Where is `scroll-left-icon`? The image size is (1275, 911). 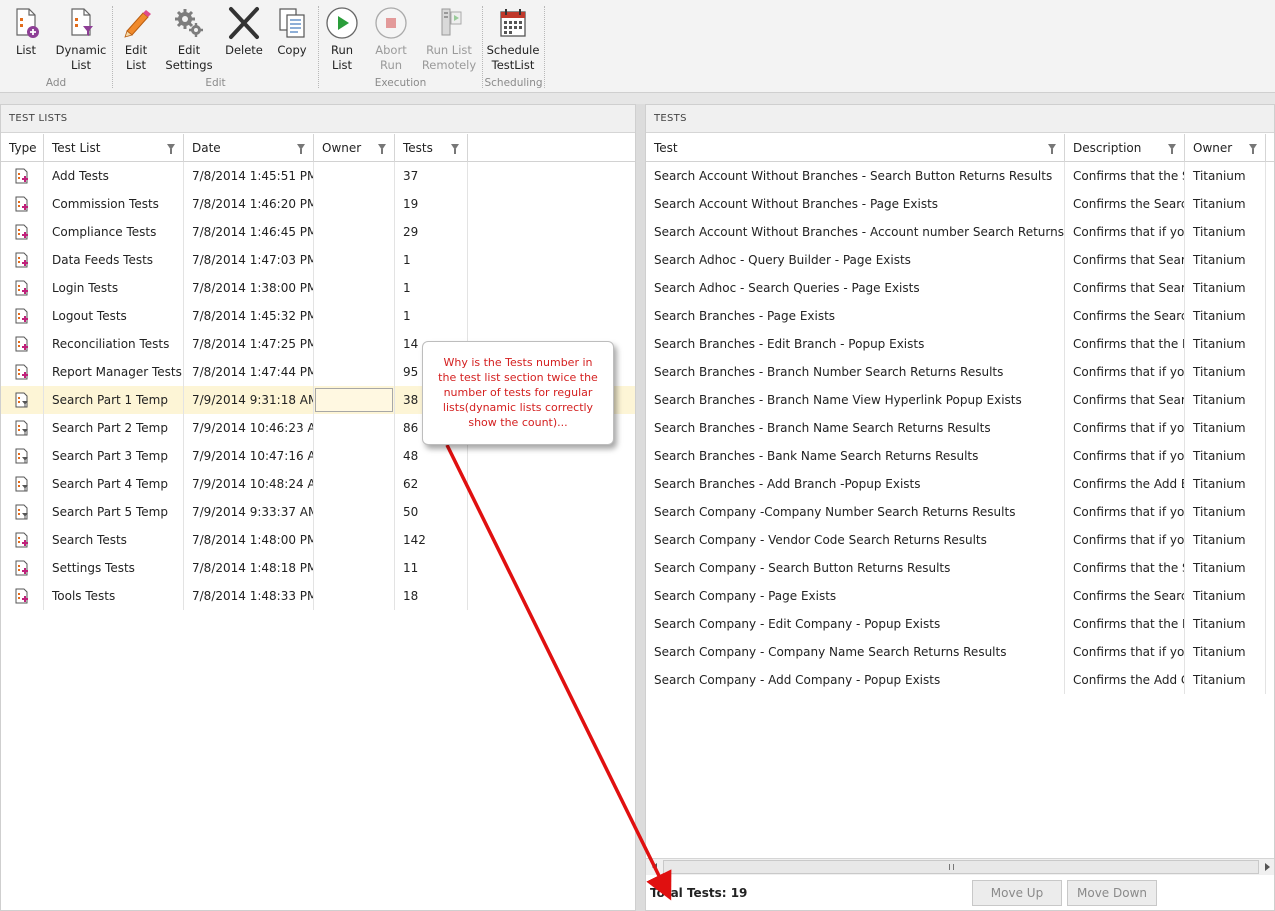 scroll-left-icon is located at coordinates (654, 867).